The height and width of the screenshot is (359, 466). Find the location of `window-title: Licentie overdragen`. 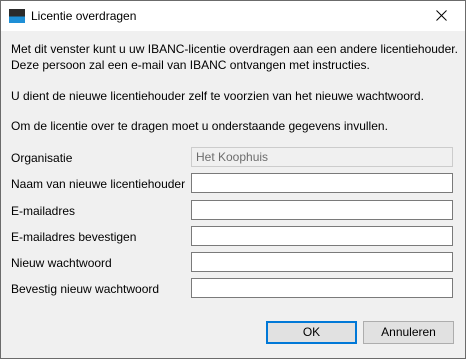

window-title: Licentie overdragen is located at coordinates (84, 16).